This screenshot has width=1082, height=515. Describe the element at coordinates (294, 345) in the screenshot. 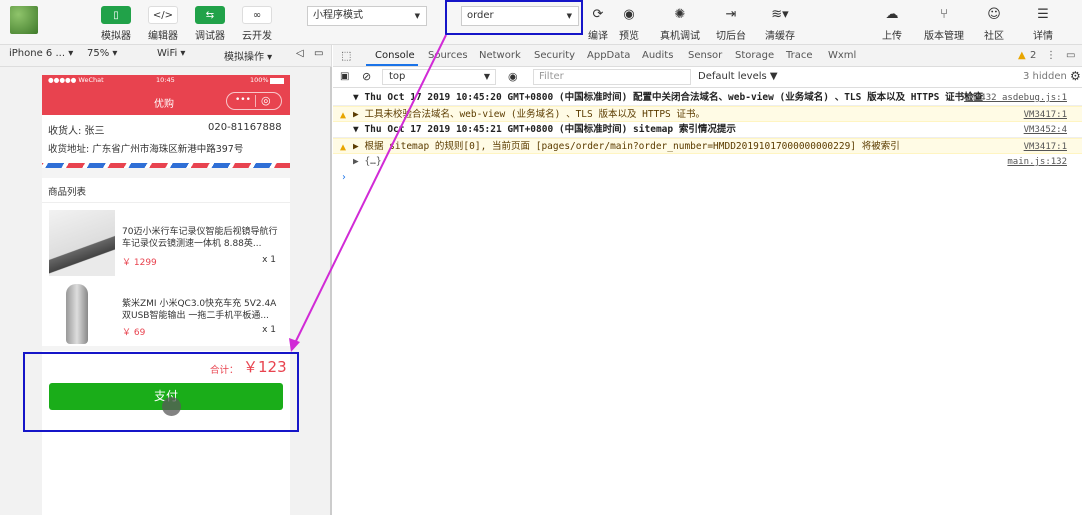

I see `arrow-head-icon` at that location.